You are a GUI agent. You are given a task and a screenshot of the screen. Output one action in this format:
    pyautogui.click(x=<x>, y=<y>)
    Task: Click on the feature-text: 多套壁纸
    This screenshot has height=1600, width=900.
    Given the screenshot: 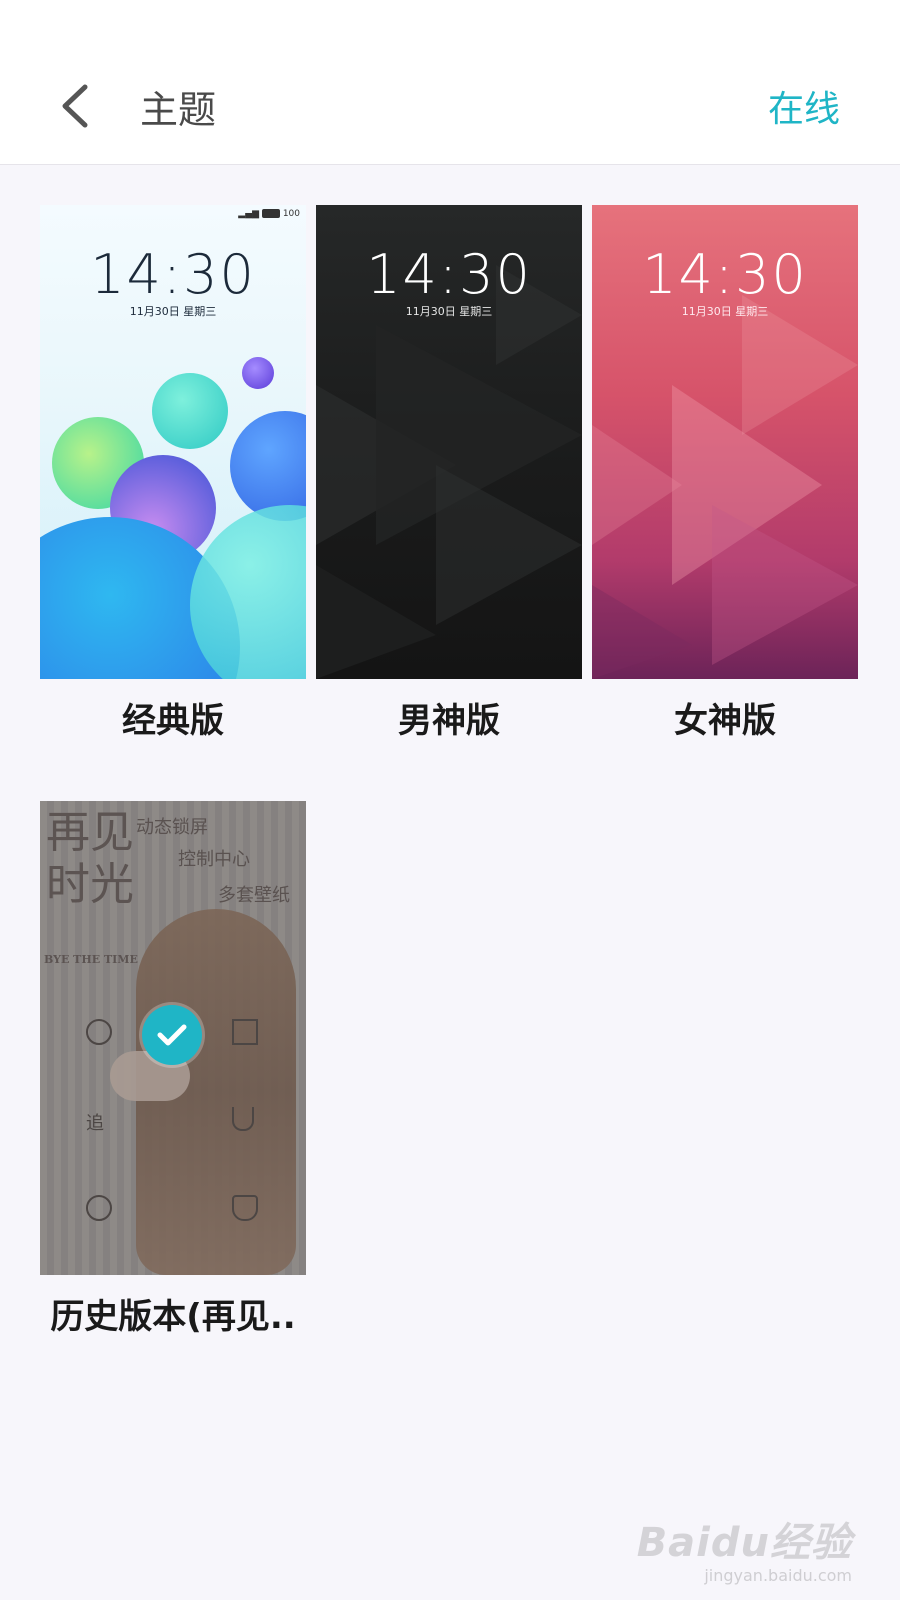 What is the action you would take?
    pyautogui.click(x=254, y=895)
    